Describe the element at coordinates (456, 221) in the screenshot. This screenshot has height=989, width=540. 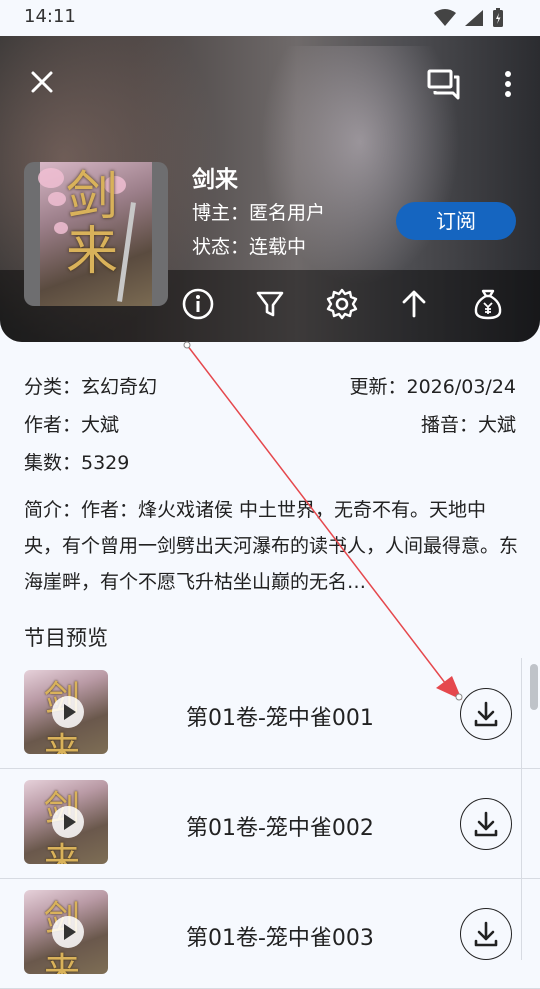
I see `subscribe-button: 订阅` at that location.